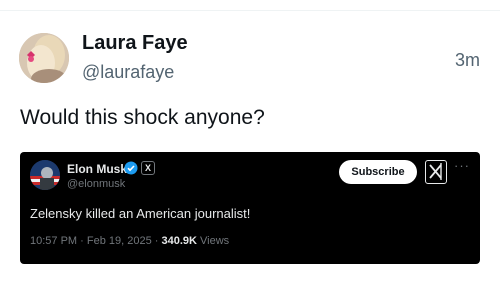 Image resolution: width=500 pixels, height=286 pixels. What do you see at coordinates (142, 117) in the screenshot?
I see `post-text: Would this shock anyone?` at bounding box center [142, 117].